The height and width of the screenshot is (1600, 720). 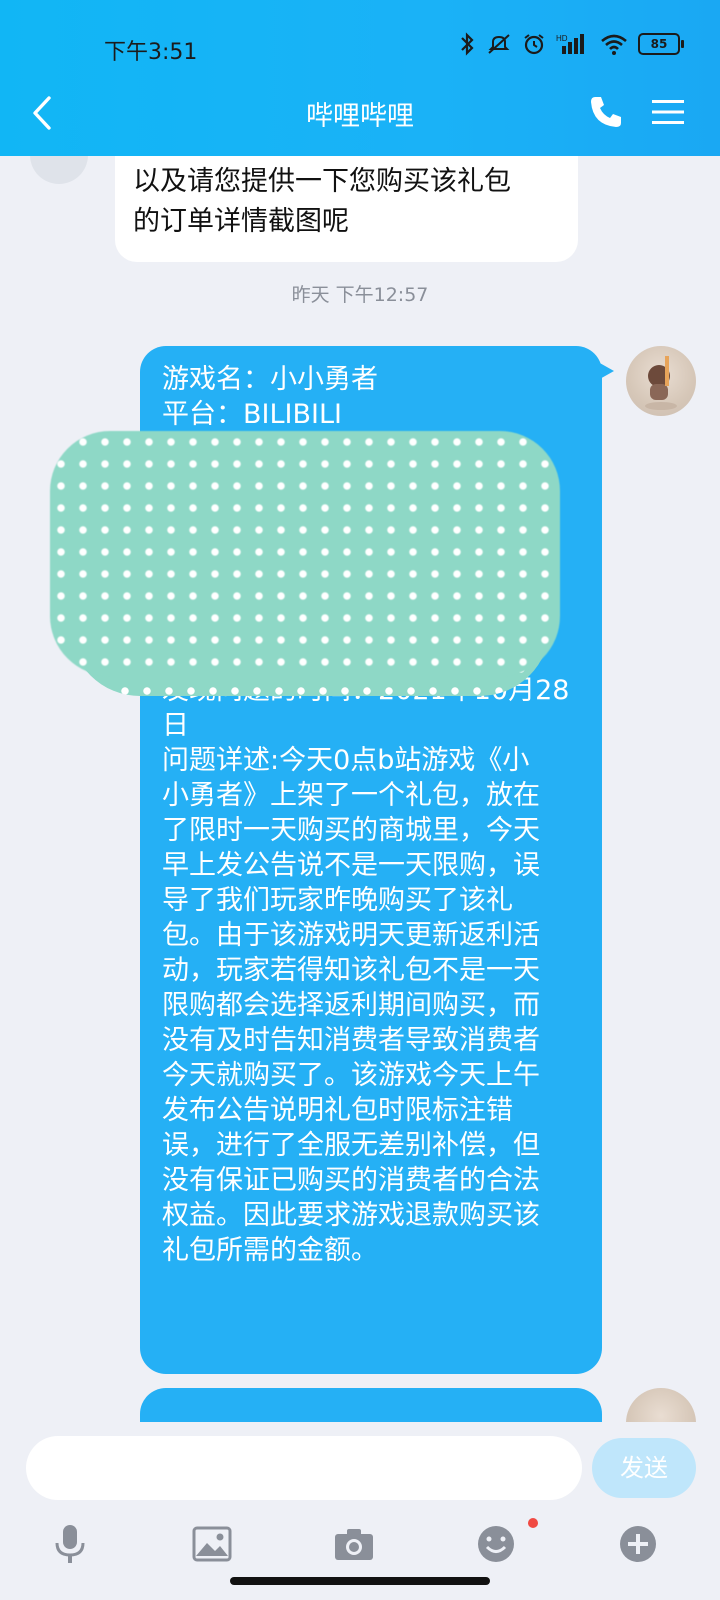 I want to click on message-line: 发布公告说明礼包时限标注错, so click(x=337, y=1110).